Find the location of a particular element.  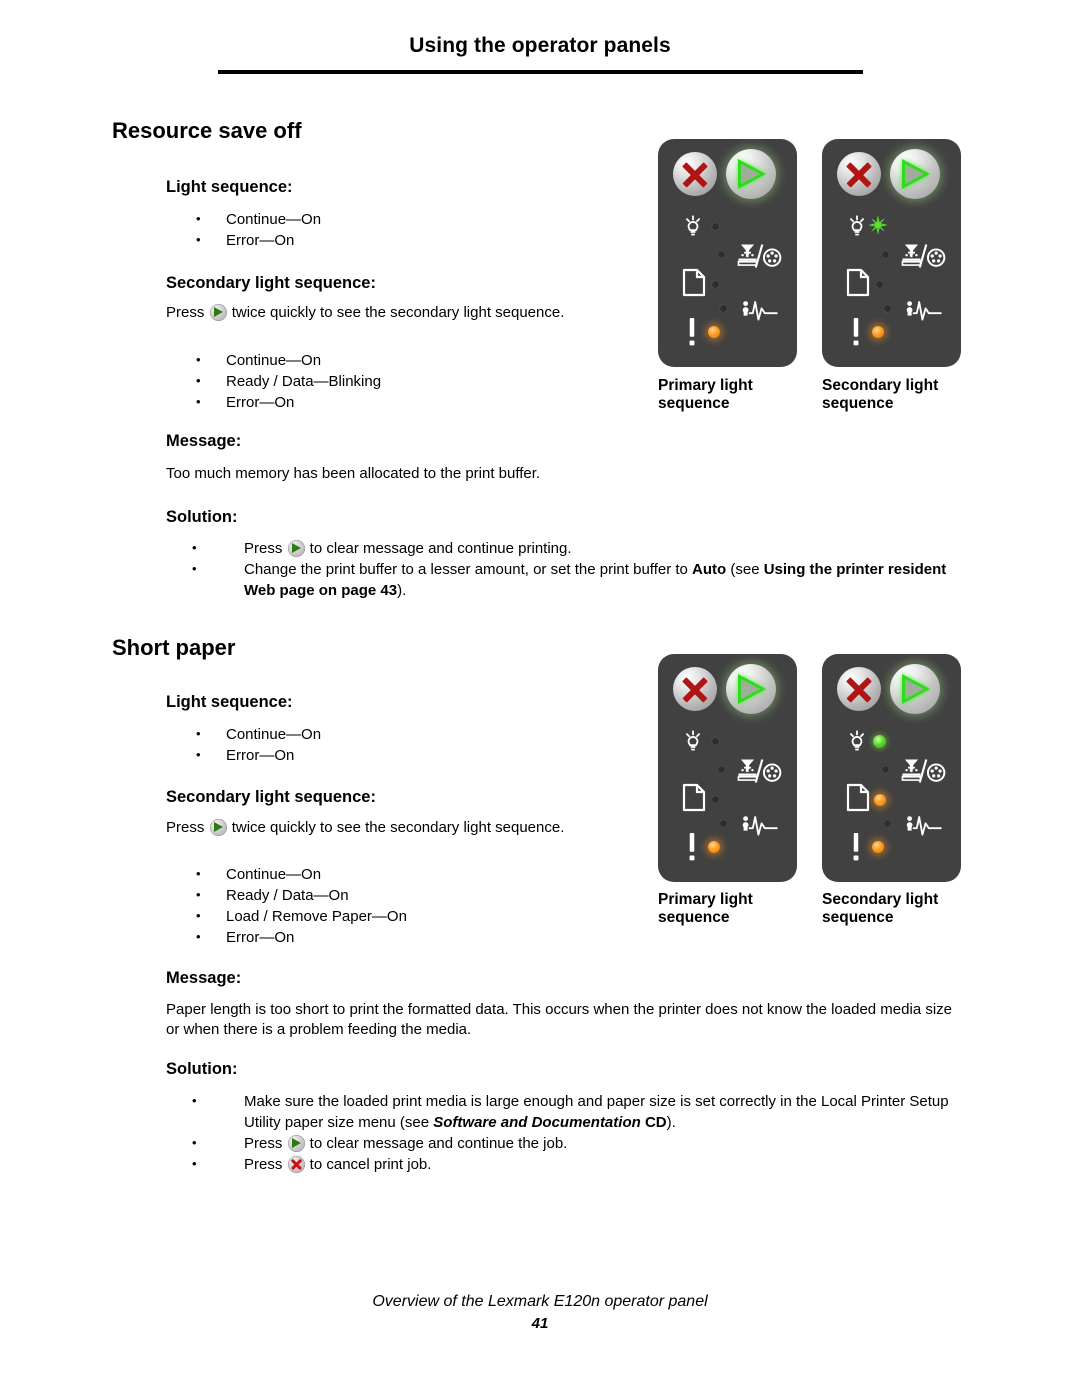

page-title: Using the operator panels is located at coordinates (540, 45).